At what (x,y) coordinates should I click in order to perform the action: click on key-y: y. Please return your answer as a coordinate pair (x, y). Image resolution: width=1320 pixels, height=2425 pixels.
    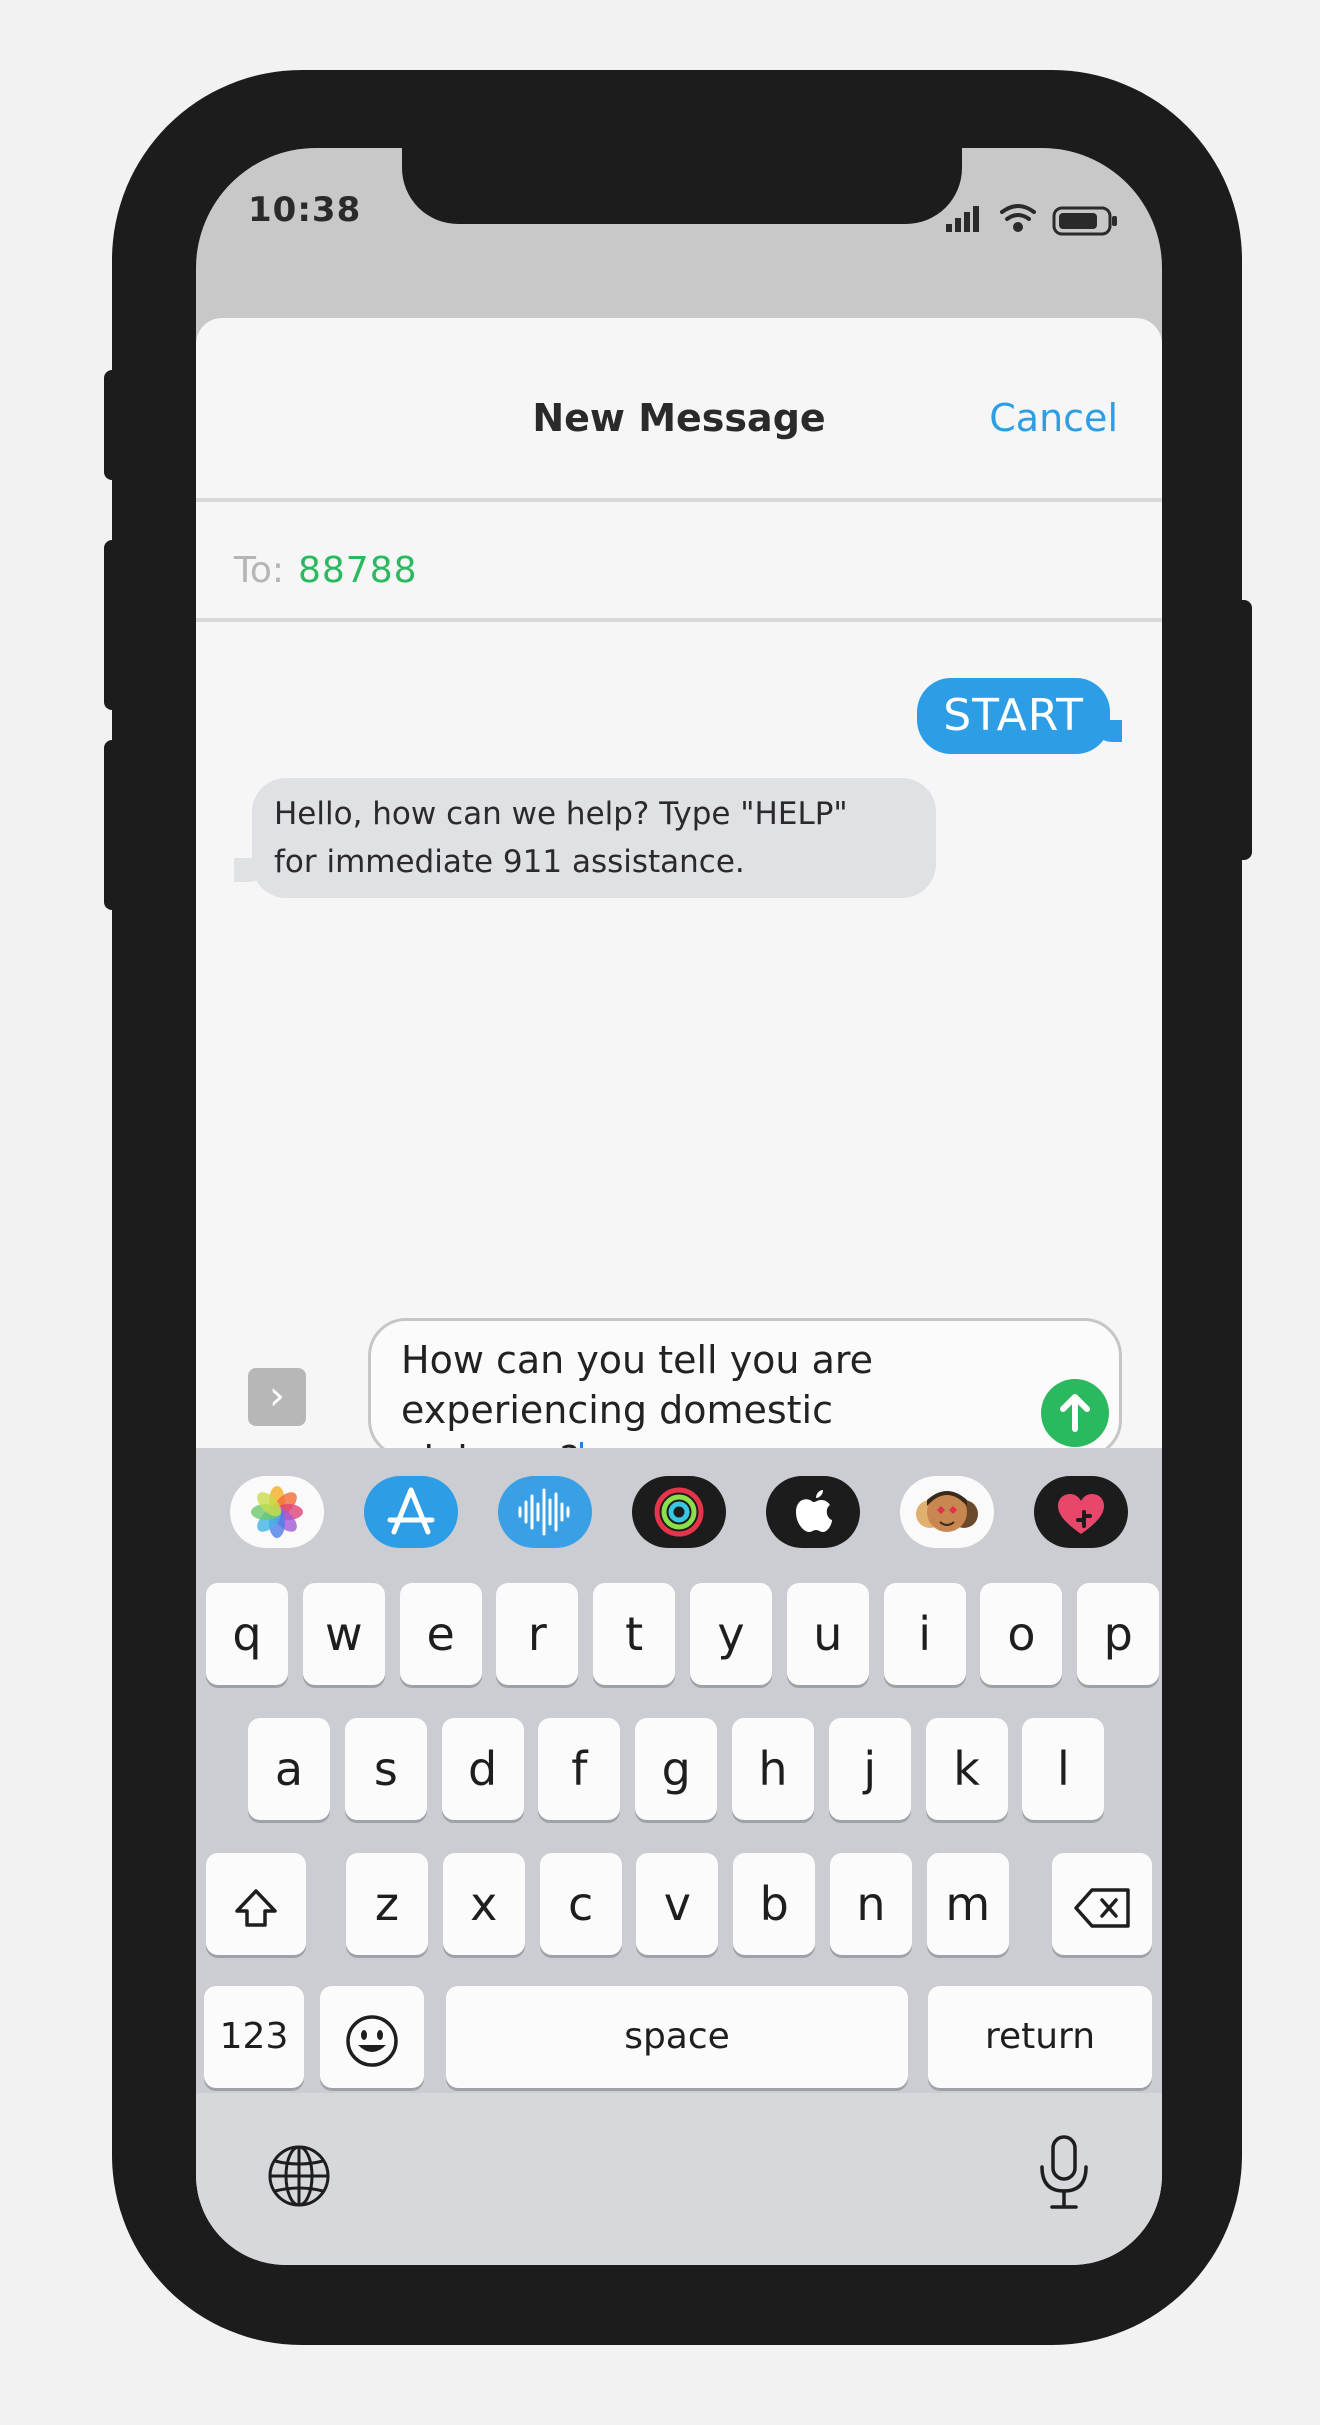
    Looking at the image, I should click on (731, 1634).